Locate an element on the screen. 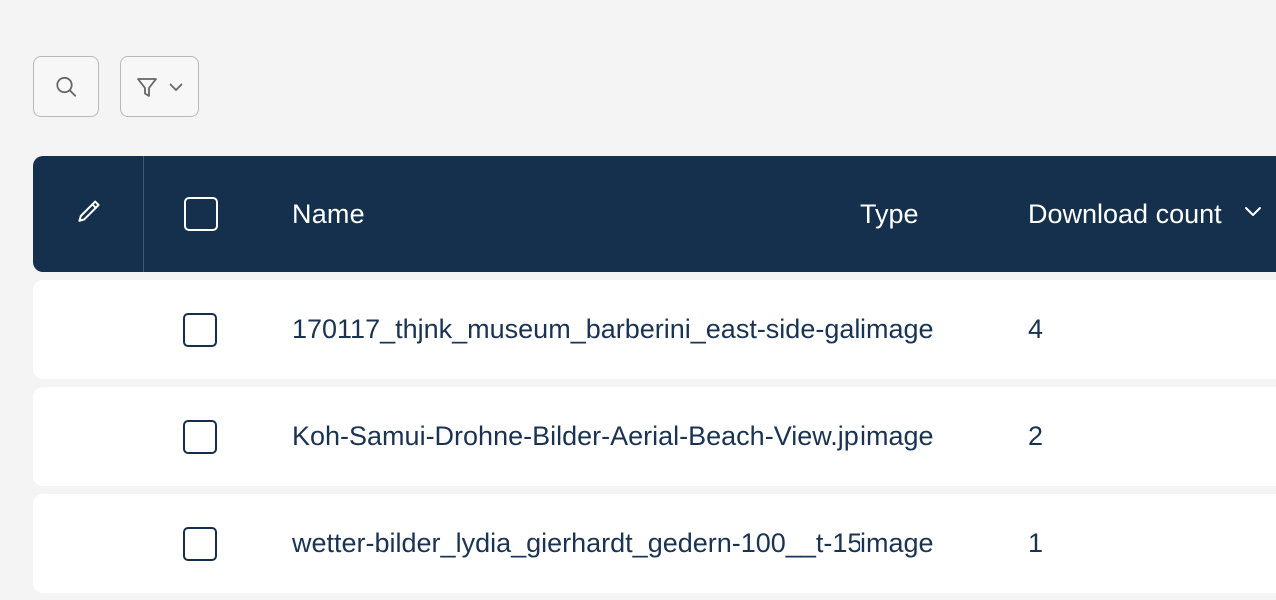 This screenshot has height=600, width=1276. column-header-download-count: Download count is located at coordinates (1152, 214).